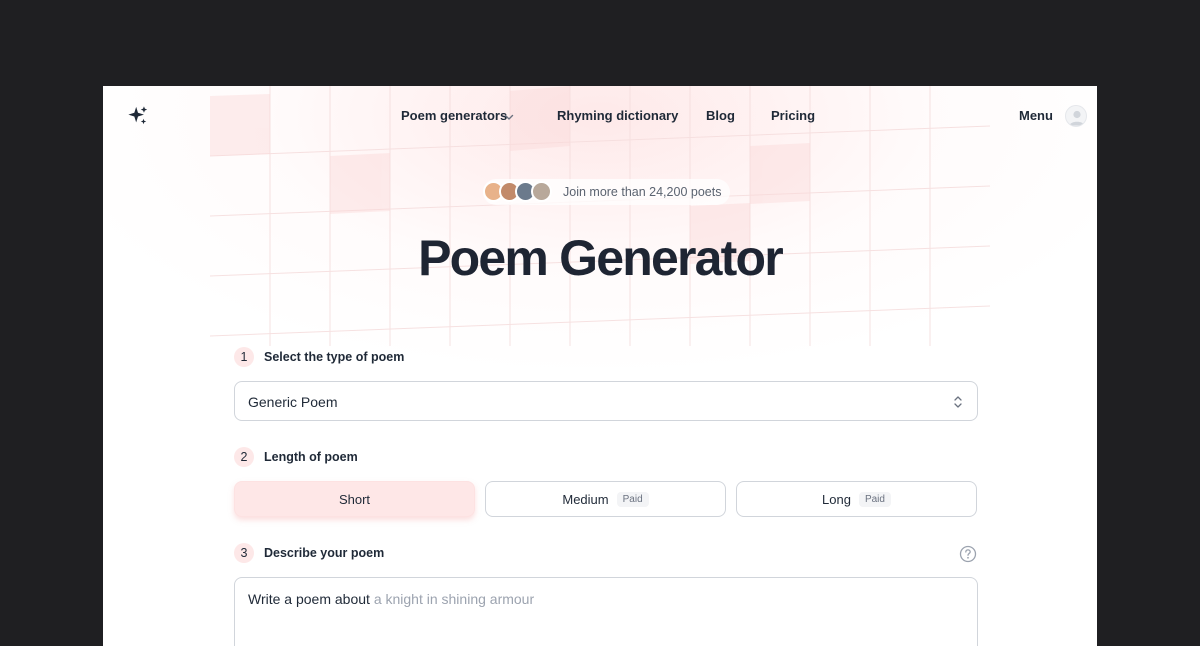 The image size is (1200, 646). What do you see at coordinates (642, 192) in the screenshot?
I see `social-proof-text: Join more than 24,200 poets` at bounding box center [642, 192].